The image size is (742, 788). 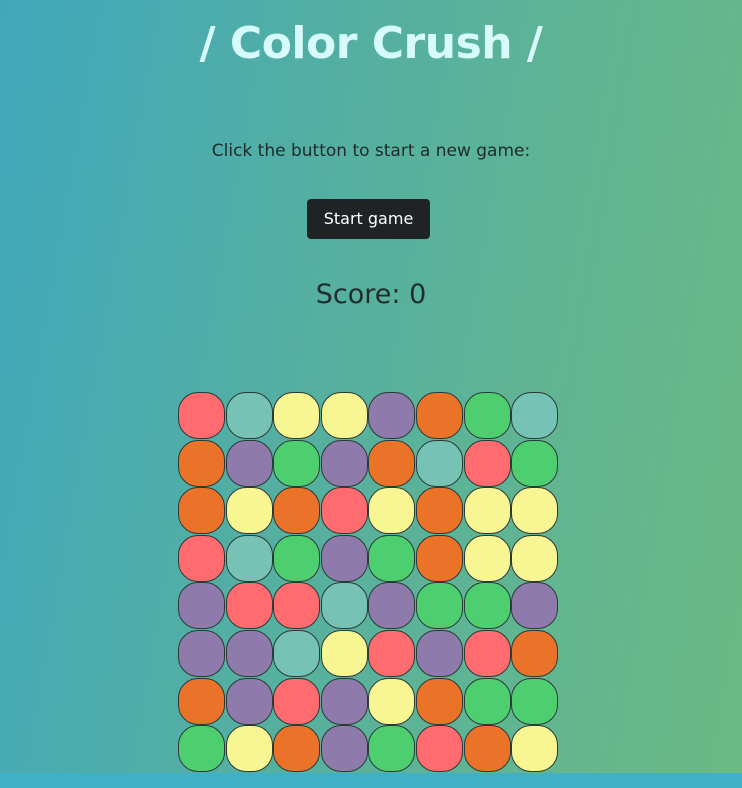 What do you see at coordinates (418, 294) in the screenshot?
I see `score-value: 0` at bounding box center [418, 294].